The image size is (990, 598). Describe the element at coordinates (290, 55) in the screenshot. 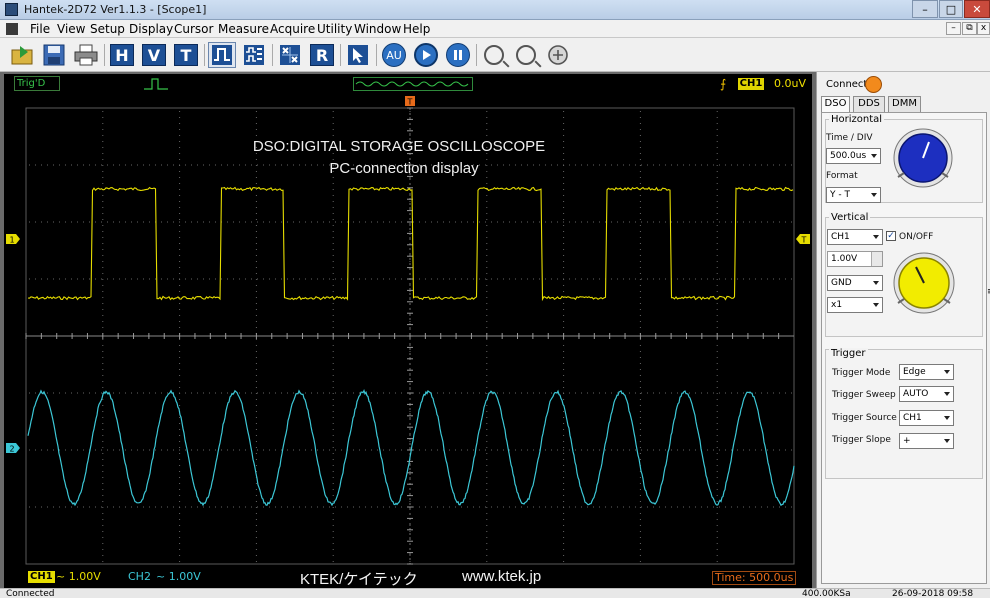

I see `xy-button` at that location.